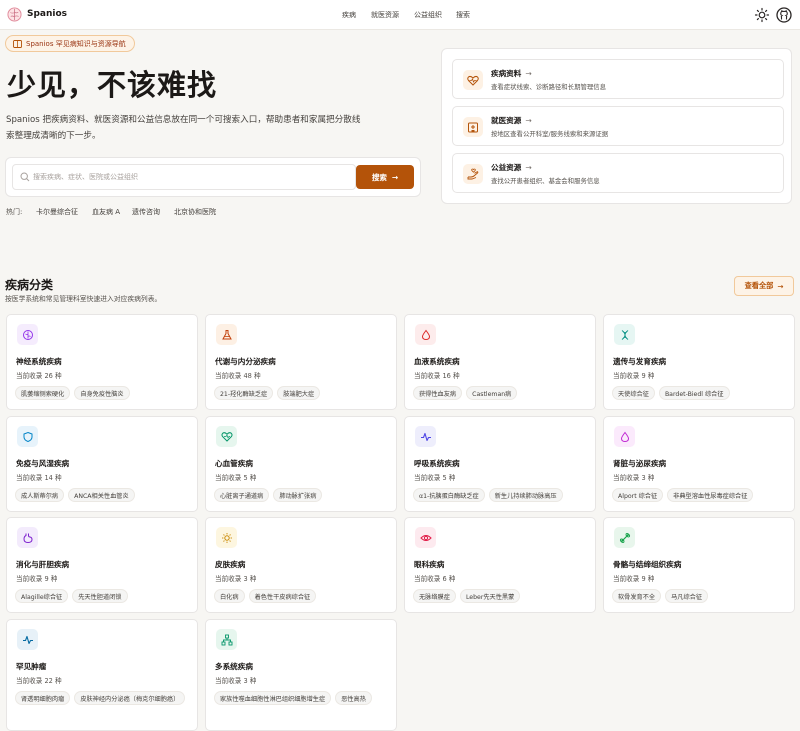 This screenshot has width=800, height=731. I want to click on disease-tag: 马凡综合征, so click(687, 596).